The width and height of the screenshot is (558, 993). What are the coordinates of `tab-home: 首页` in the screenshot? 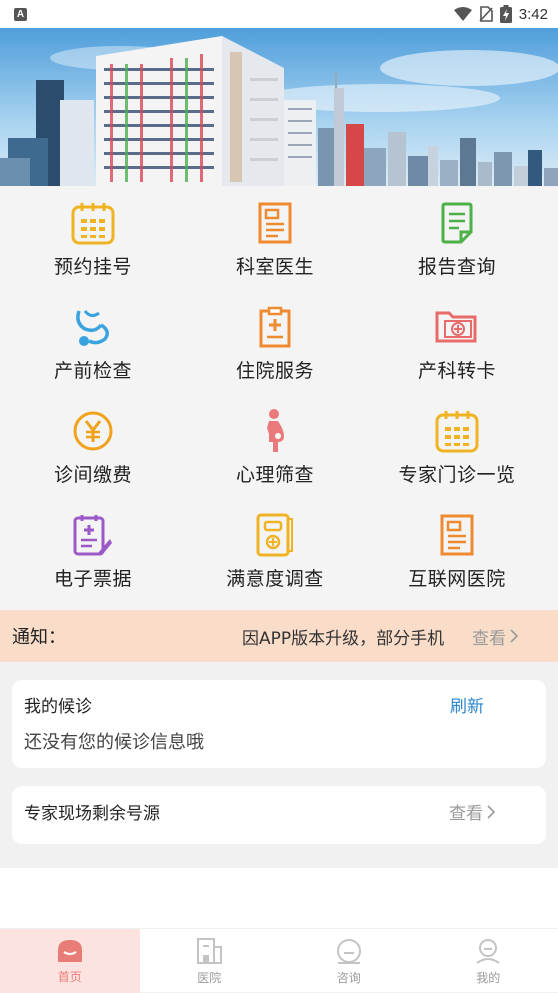 It's located at (70, 961).